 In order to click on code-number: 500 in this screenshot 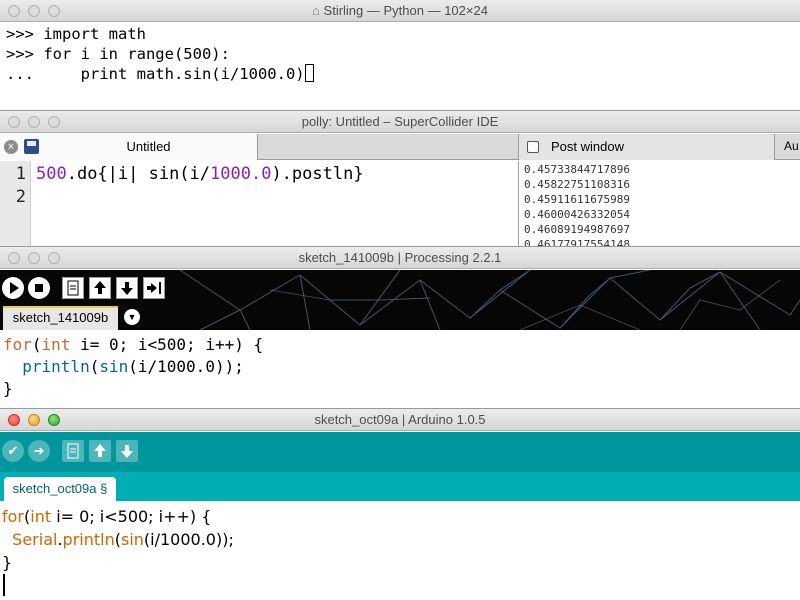, I will do `click(51, 174)`.